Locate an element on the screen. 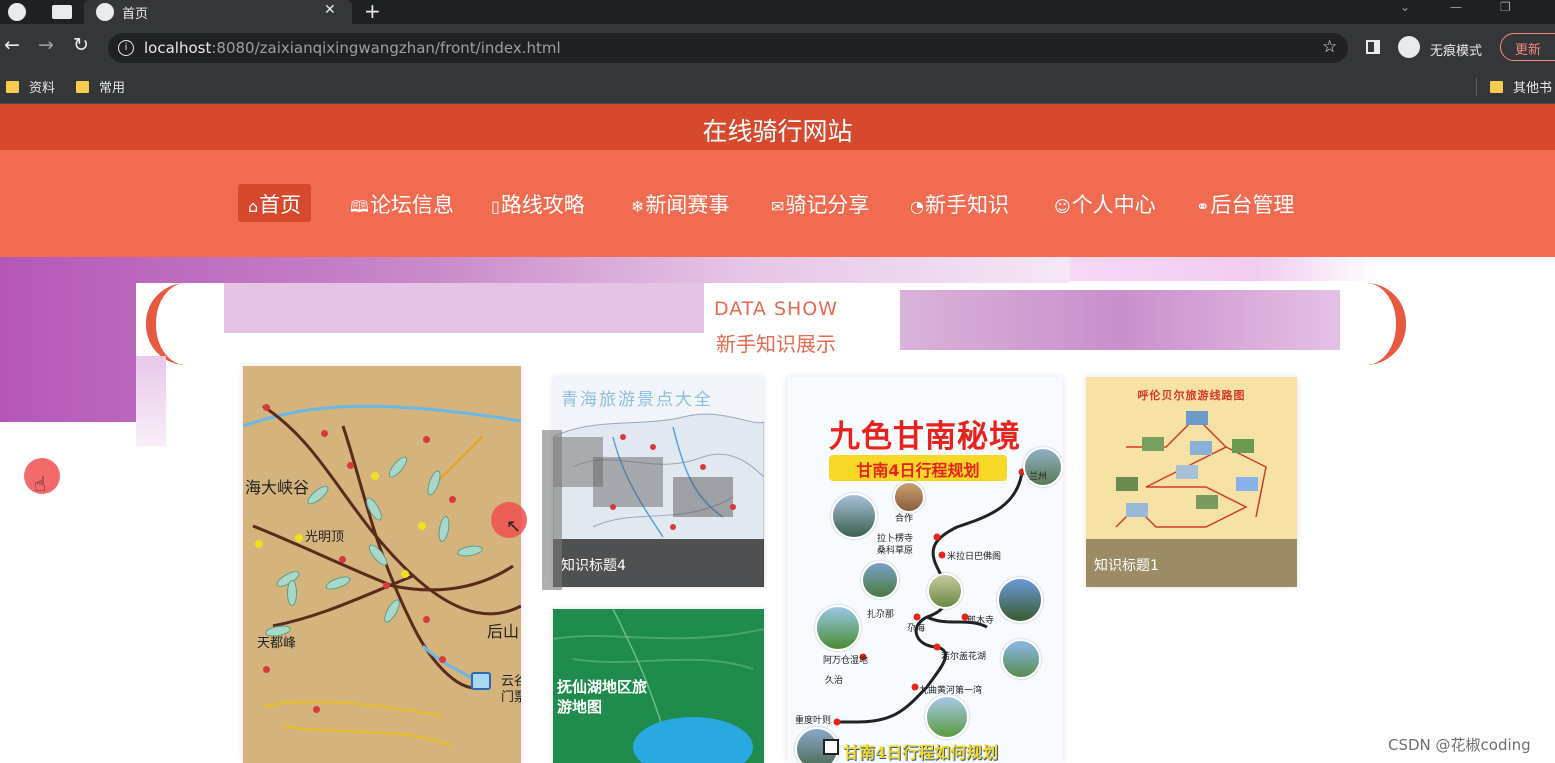 This screenshot has width=1555, height=763. nav-item-routes: ▯路线攻略 is located at coordinates (538, 203).